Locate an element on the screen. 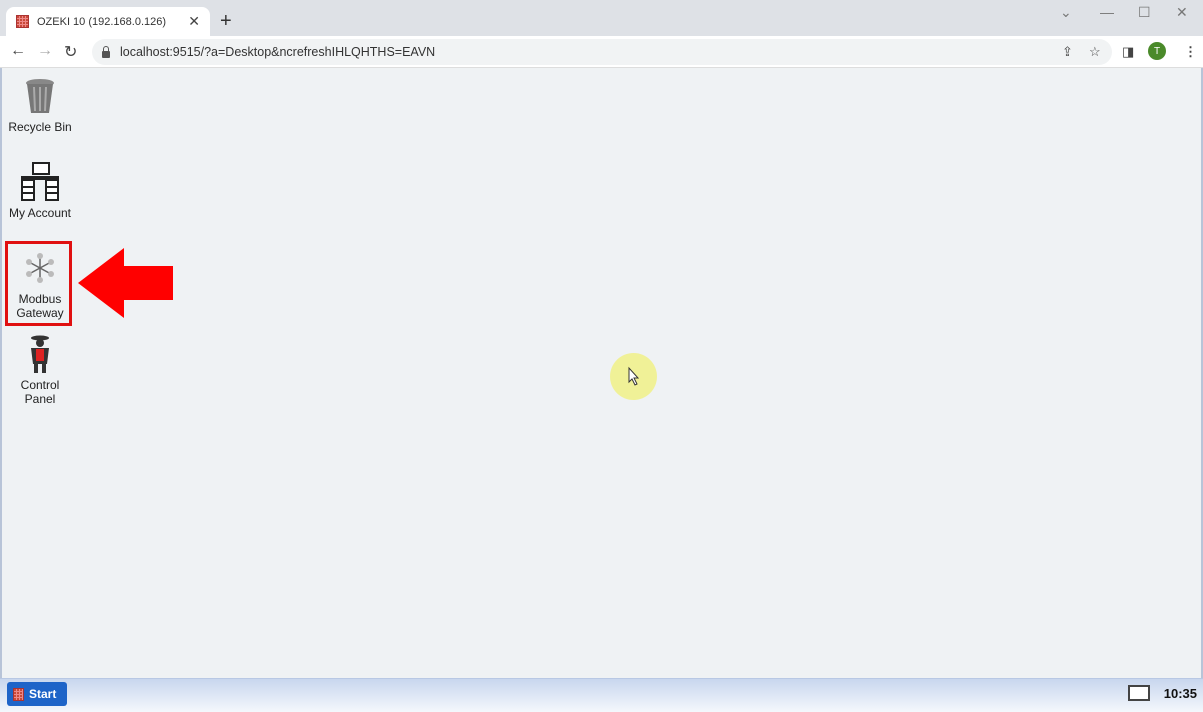 The height and width of the screenshot is (712, 1203). lock-icon is located at coordinates (106, 51).